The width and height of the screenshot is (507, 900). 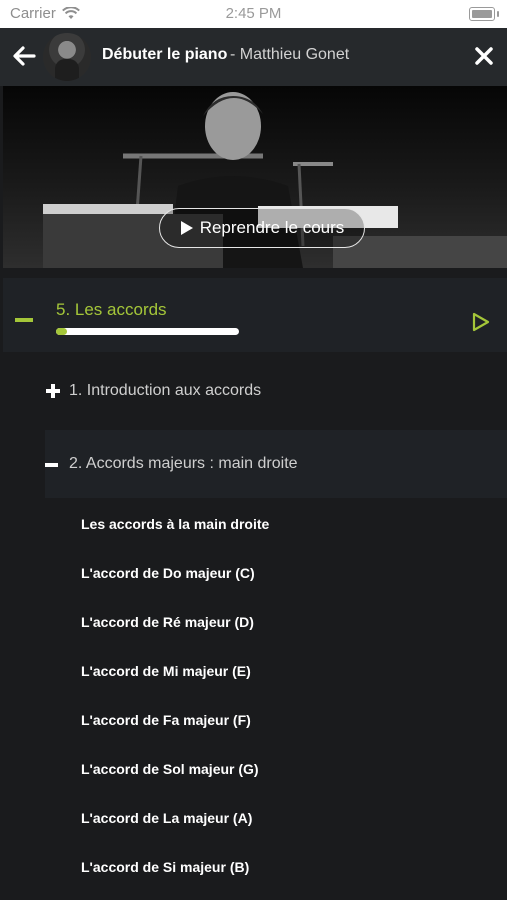 I want to click on chapter-row: 5. Les accords, so click(x=255, y=315).